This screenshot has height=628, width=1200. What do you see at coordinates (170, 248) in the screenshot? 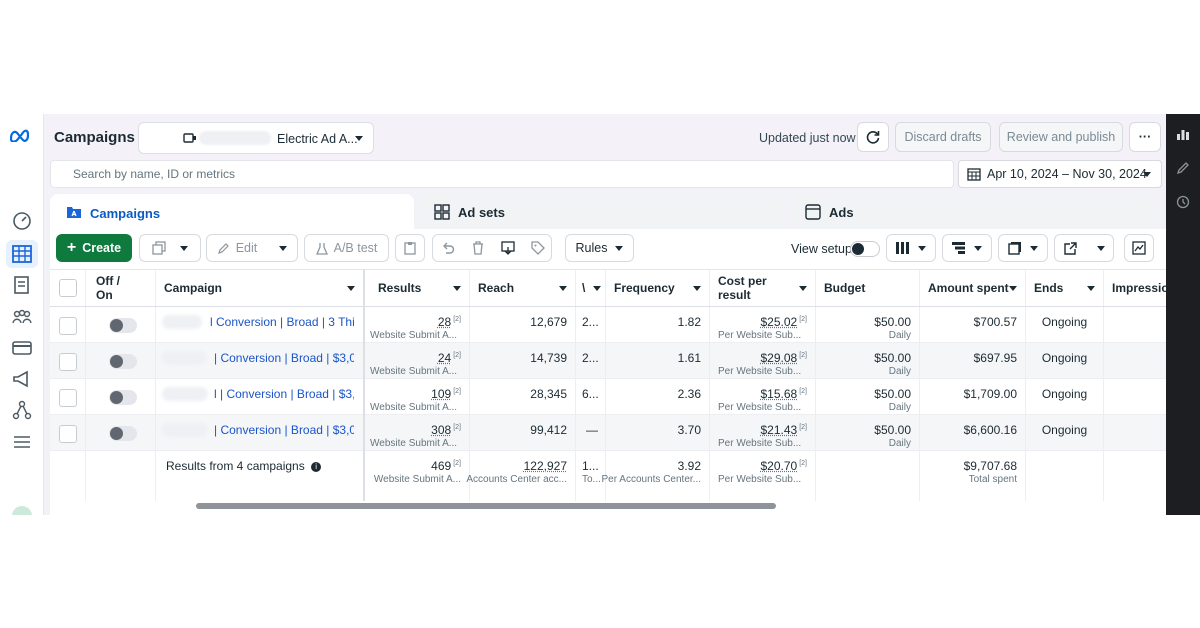
I see `duplicate-button` at bounding box center [170, 248].